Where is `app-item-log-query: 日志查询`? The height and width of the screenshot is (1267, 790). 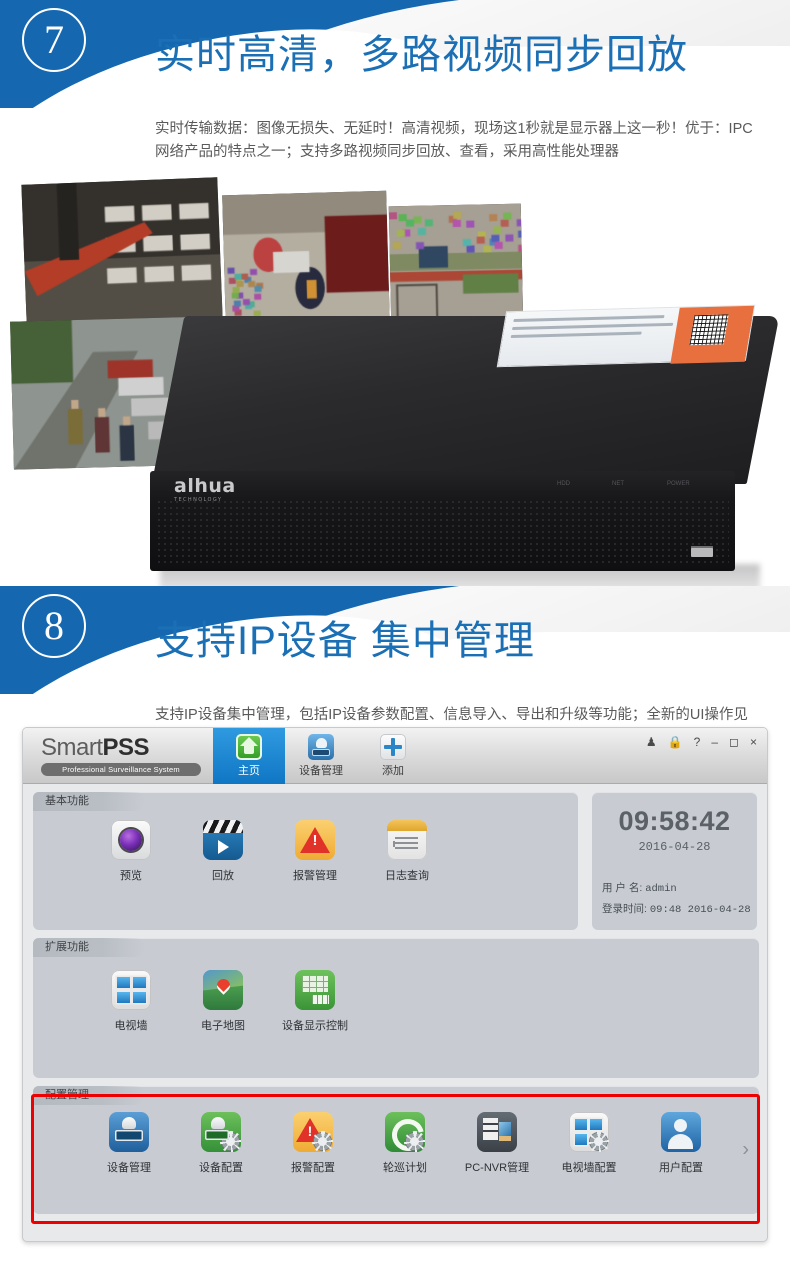 app-item-log-query: 日志查询 is located at coordinates (407, 851).